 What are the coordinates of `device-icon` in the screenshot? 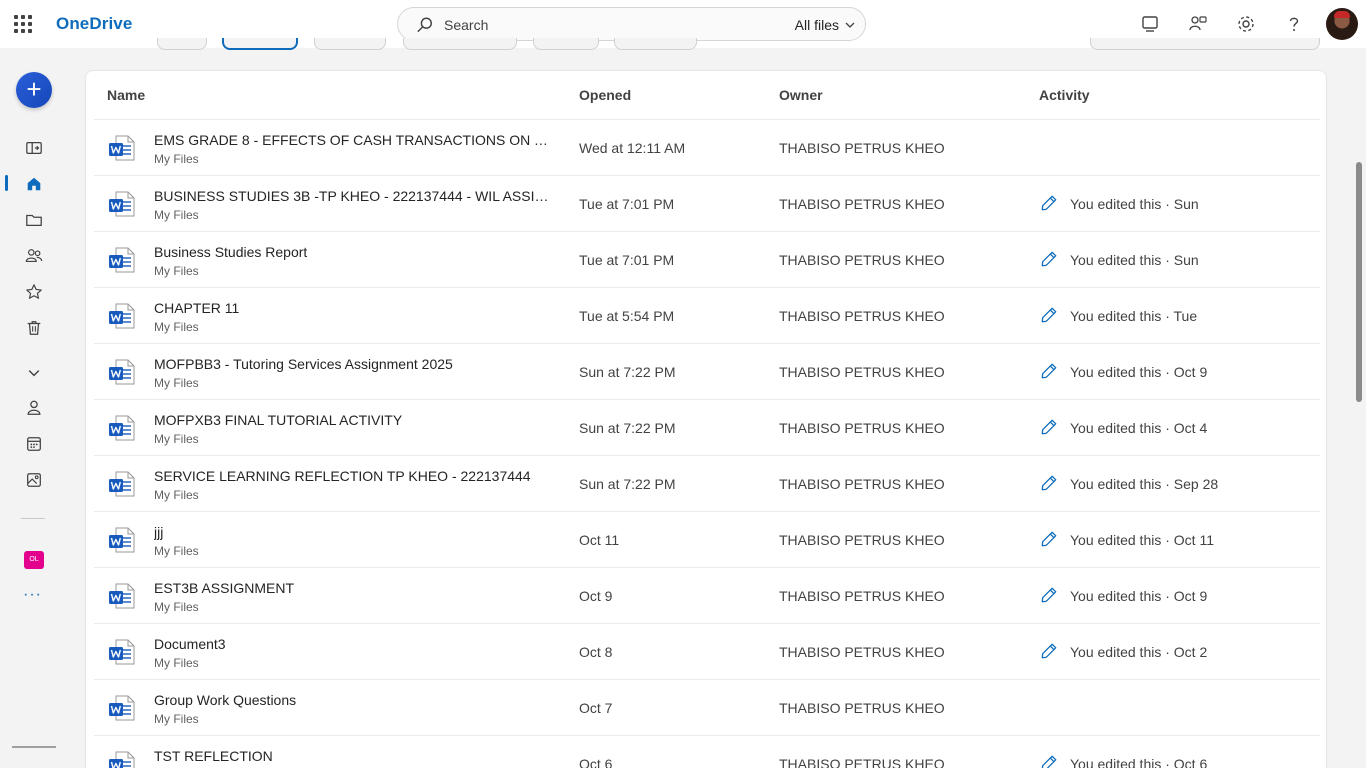 It's located at (1150, 24).